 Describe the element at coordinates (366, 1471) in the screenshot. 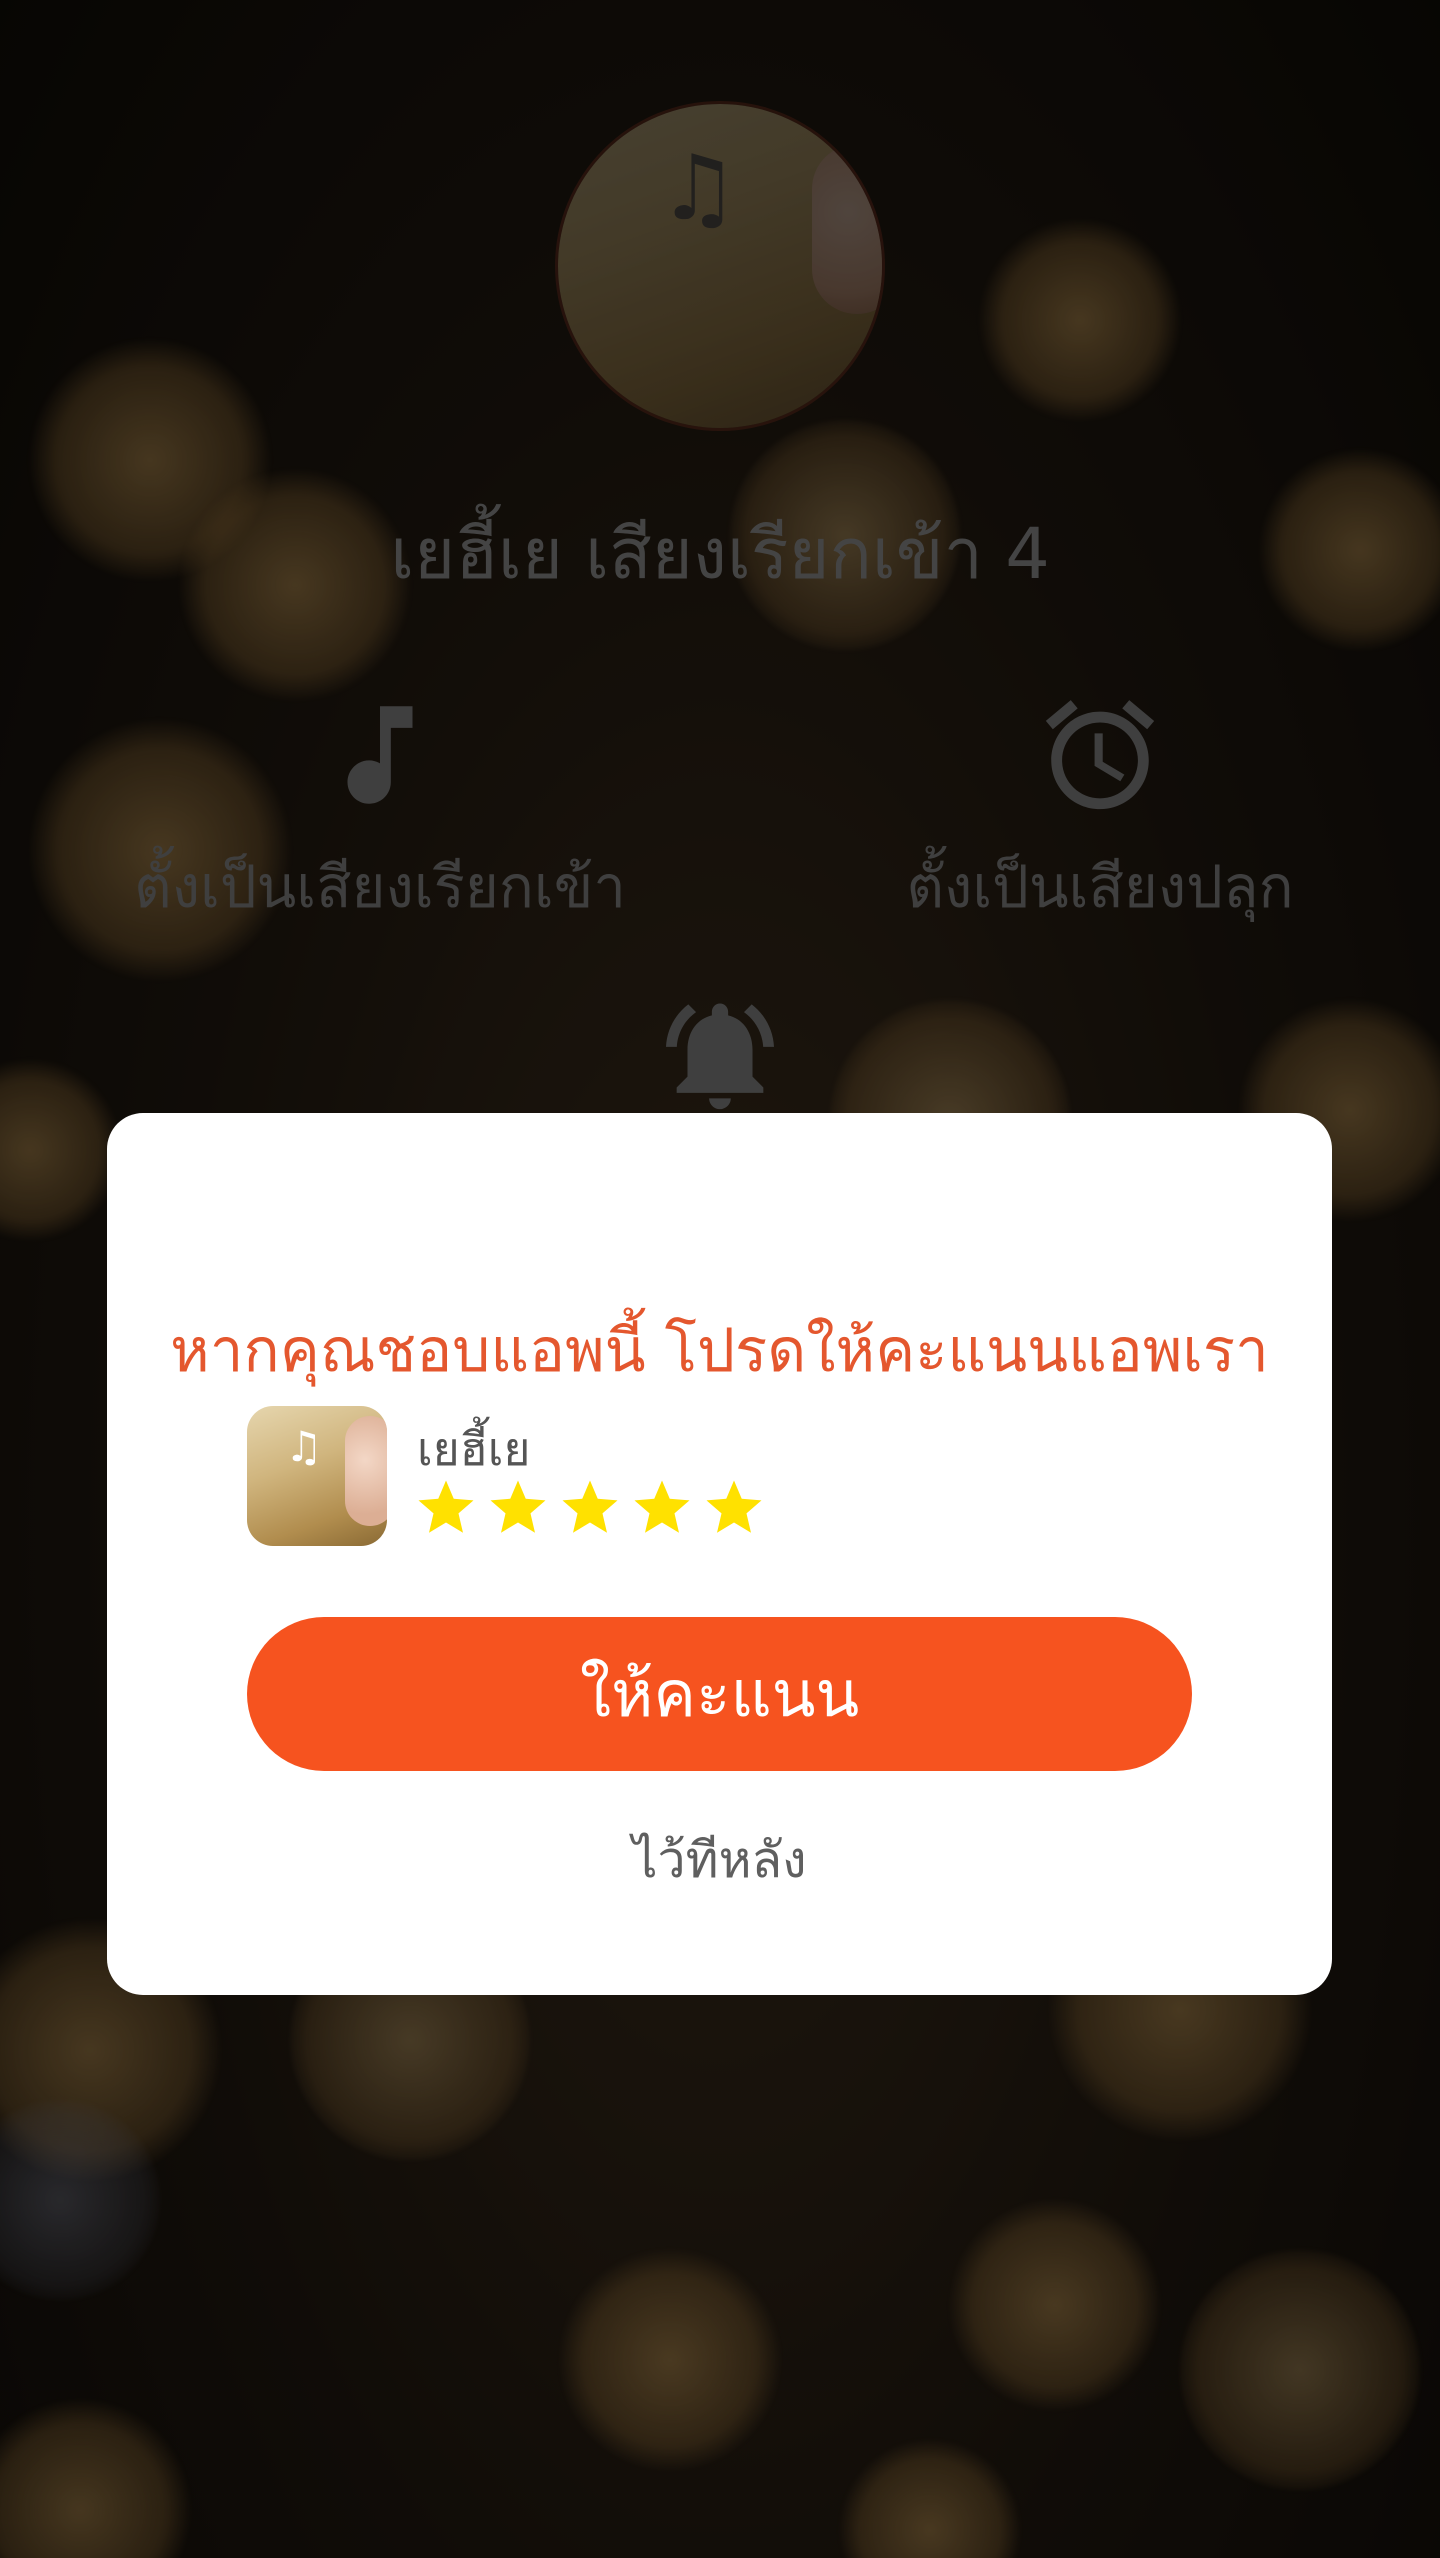

I see `singer-photo` at that location.